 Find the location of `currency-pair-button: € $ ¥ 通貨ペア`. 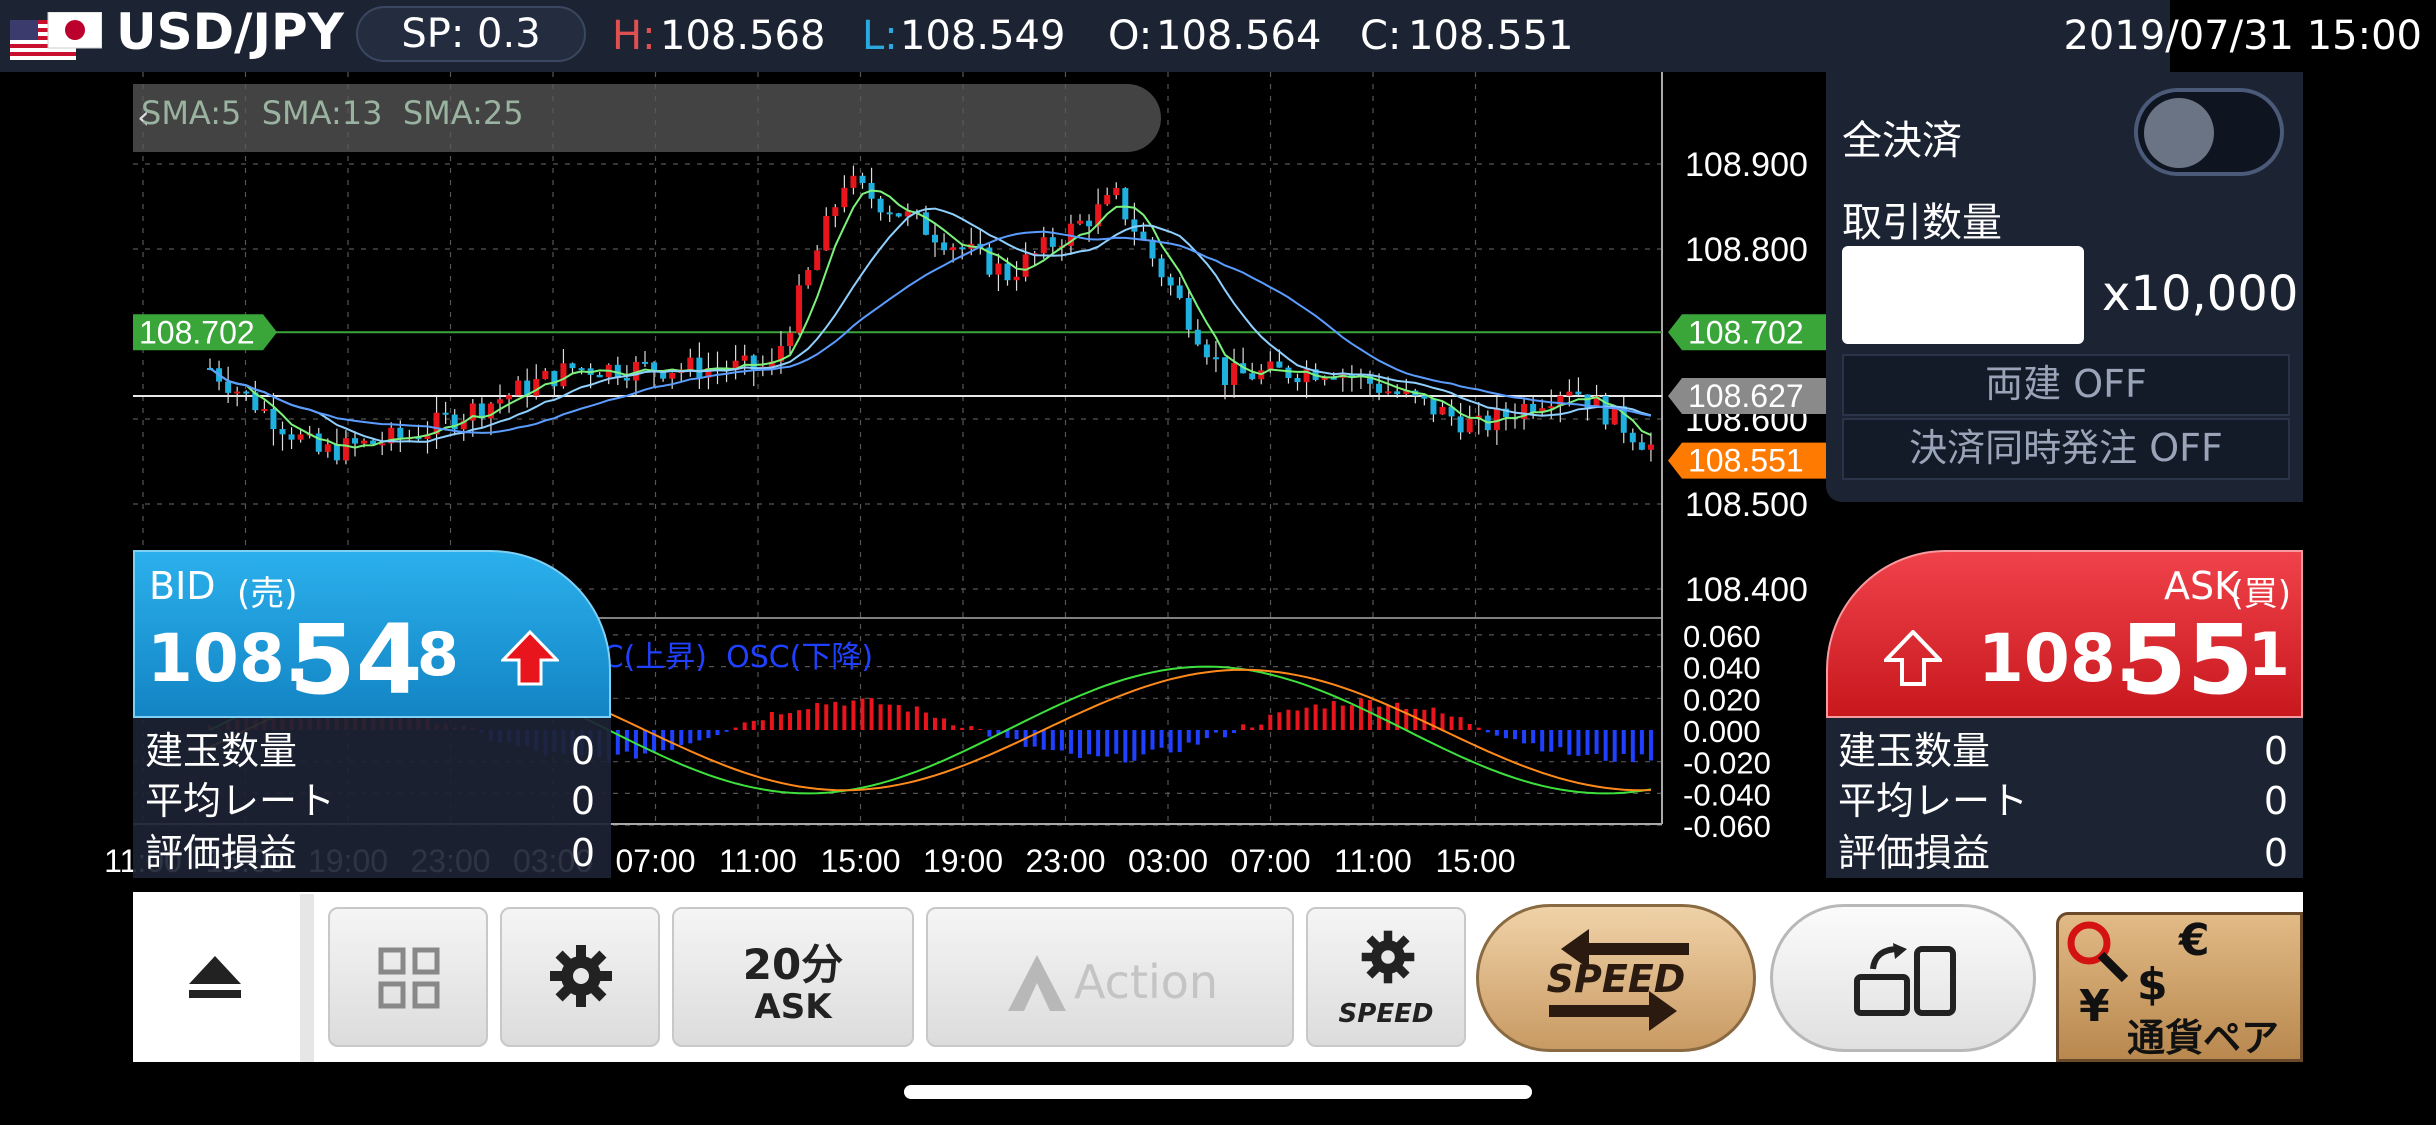

currency-pair-button: € $ ¥ 通貨ペア is located at coordinates (2179, 987).